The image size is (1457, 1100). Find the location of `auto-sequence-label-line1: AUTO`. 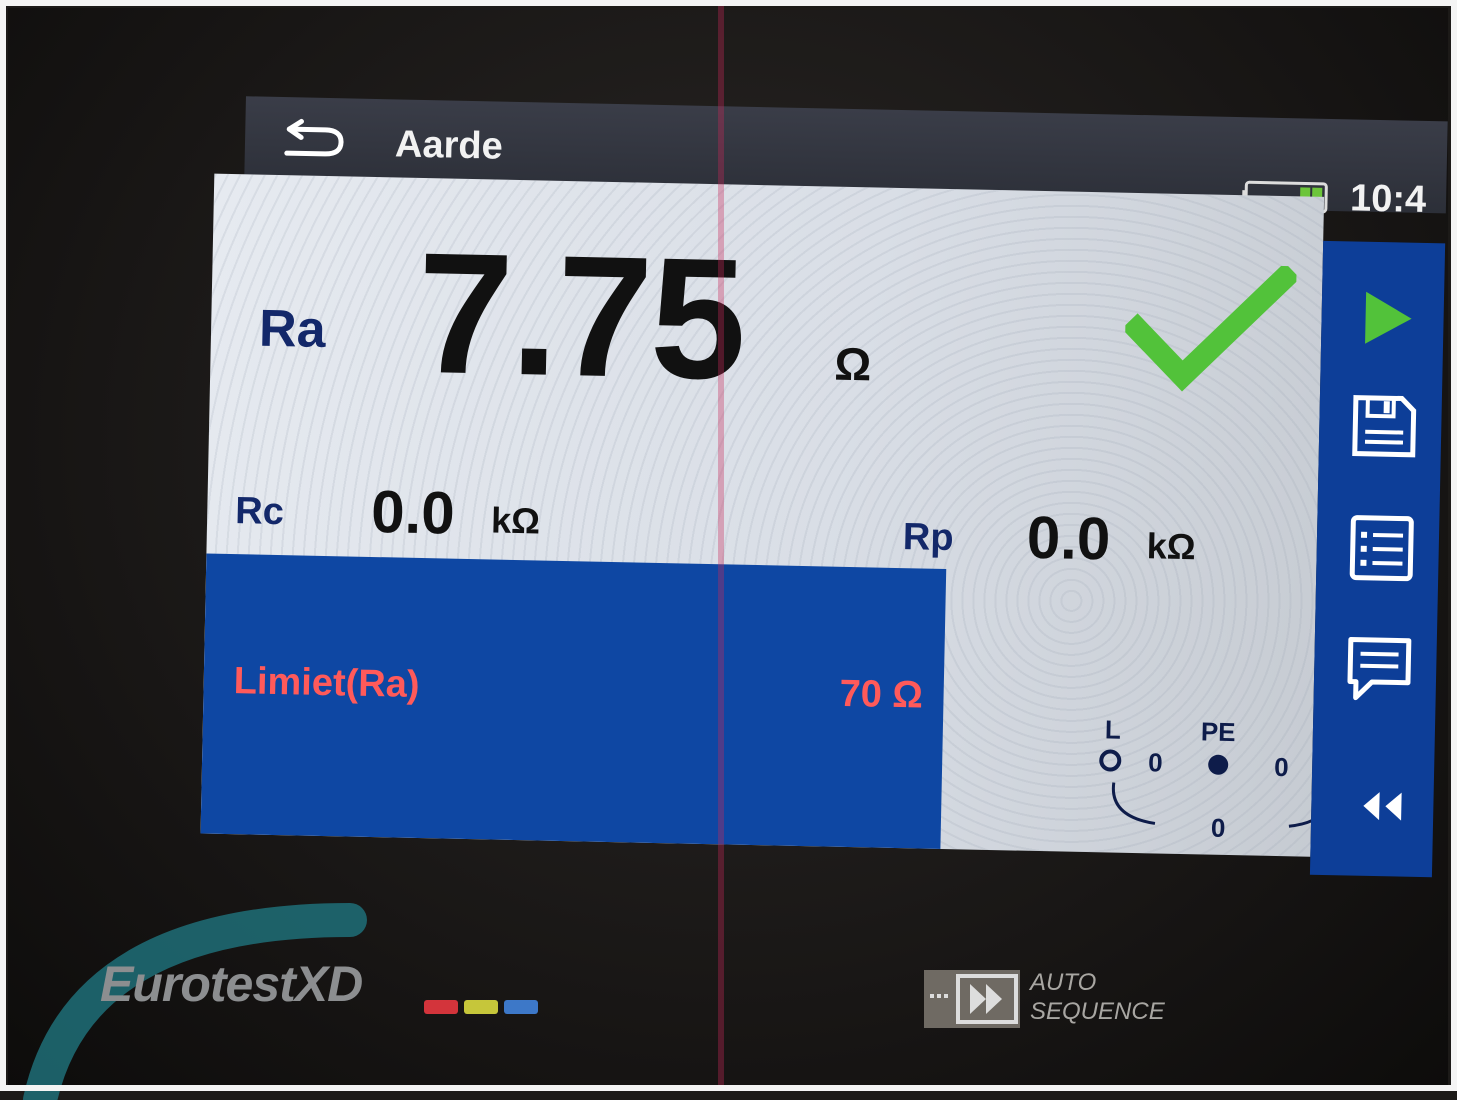

auto-sequence-label-line1: AUTO is located at coordinates (1100, 982).